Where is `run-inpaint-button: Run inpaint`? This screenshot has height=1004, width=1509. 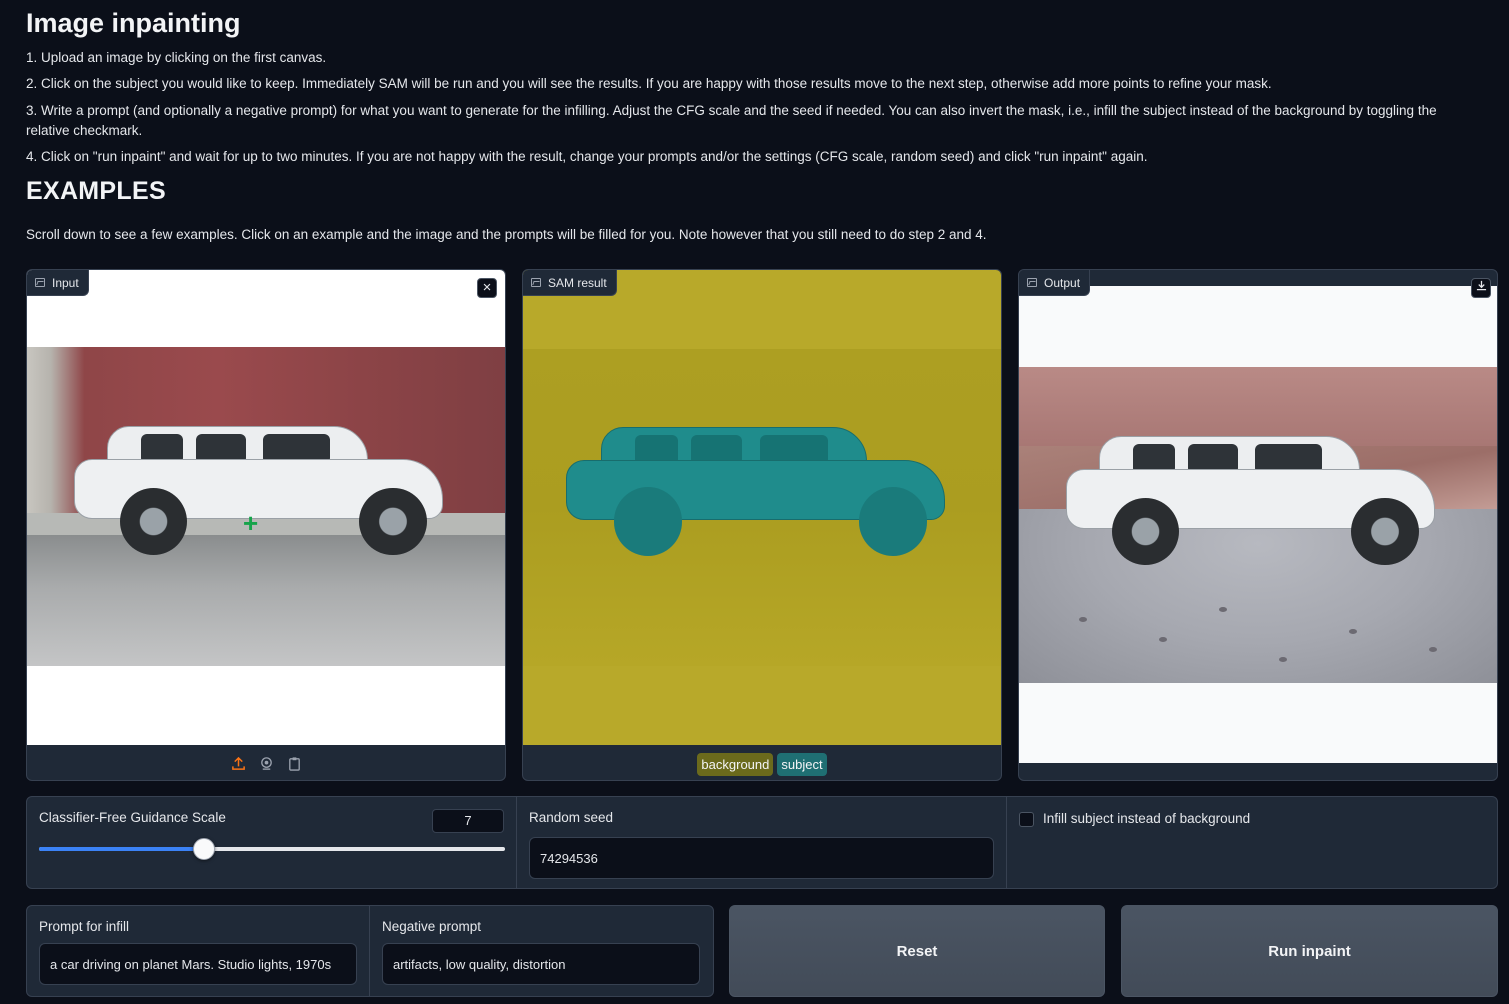 run-inpaint-button: Run inpaint is located at coordinates (1309, 951).